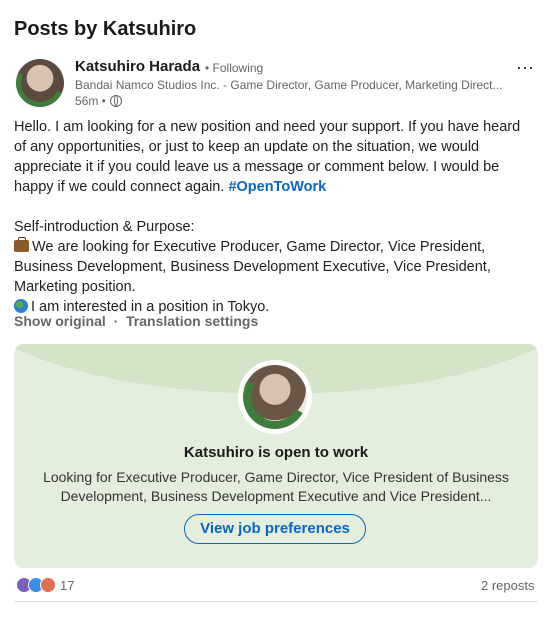 This screenshot has height=619, width=551. Describe the element at coordinates (234, 68) in the screenshot. I see `follow-status: • Following` at that location.